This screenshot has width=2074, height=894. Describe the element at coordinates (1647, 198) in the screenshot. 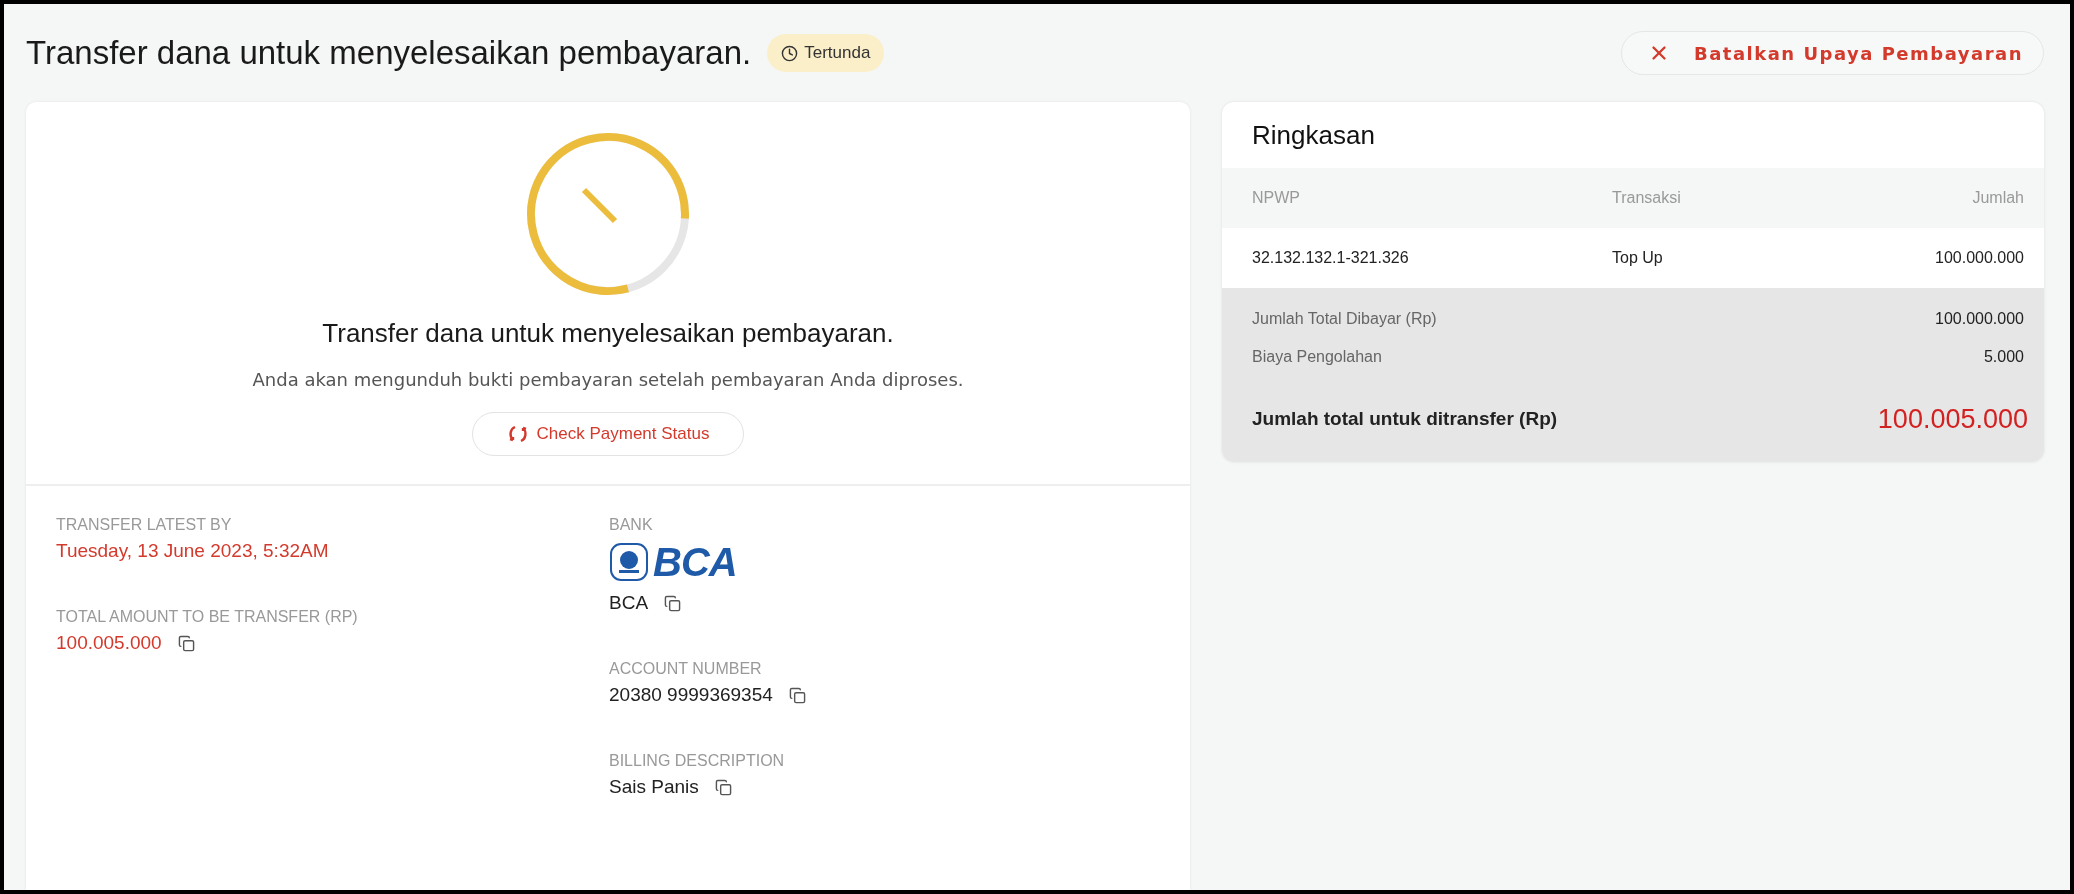

I see `column-header: Transaksi` at that location.